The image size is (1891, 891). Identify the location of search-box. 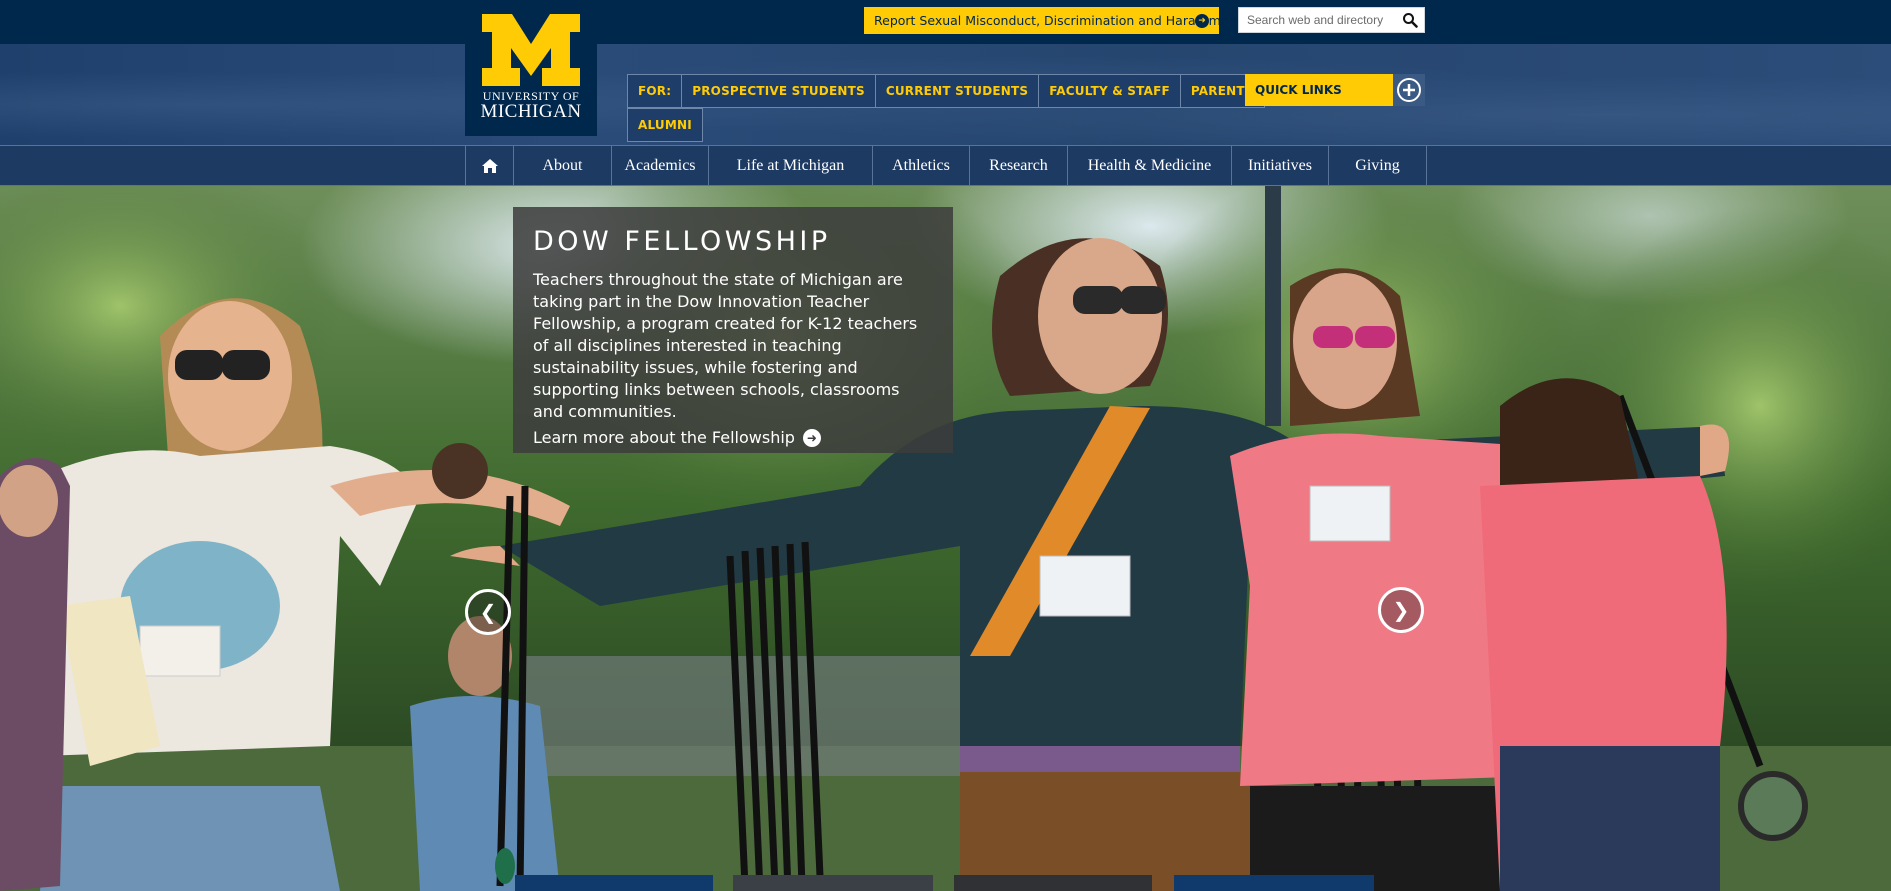
(1331, 20).